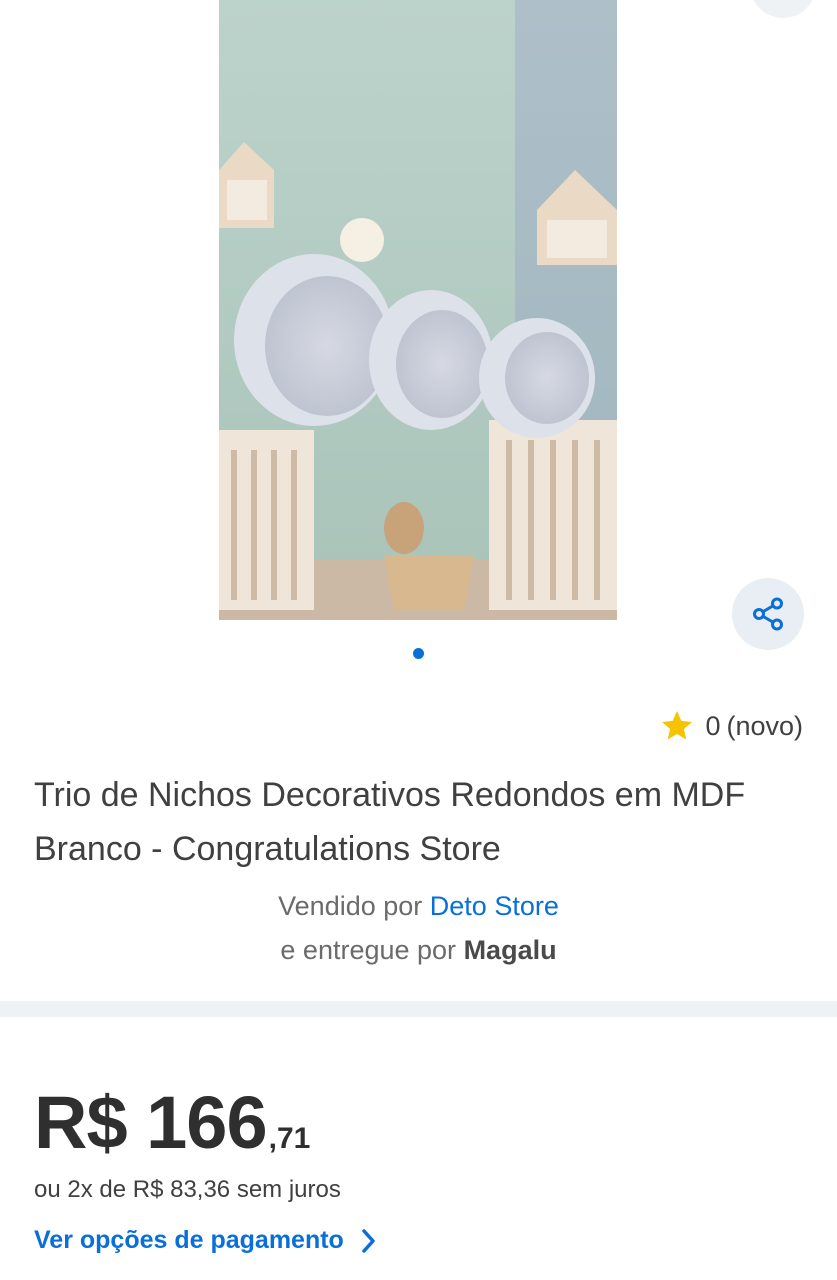 This screenshot has width=837, height=1280. Describe the element at coordinates (764, 725) in the screenshot. I see `rating-label: (novo)` at that location.